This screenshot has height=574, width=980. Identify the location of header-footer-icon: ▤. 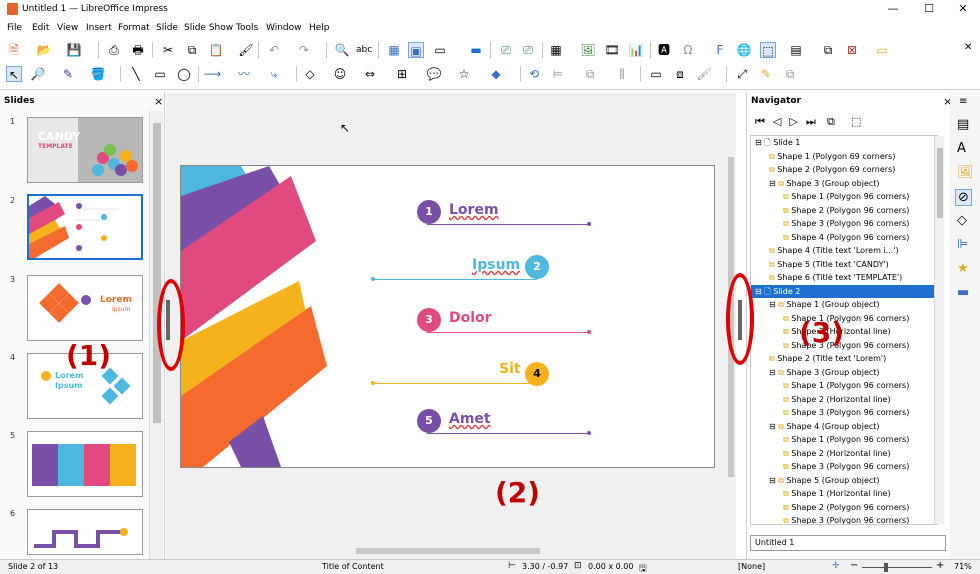
(796, 50).